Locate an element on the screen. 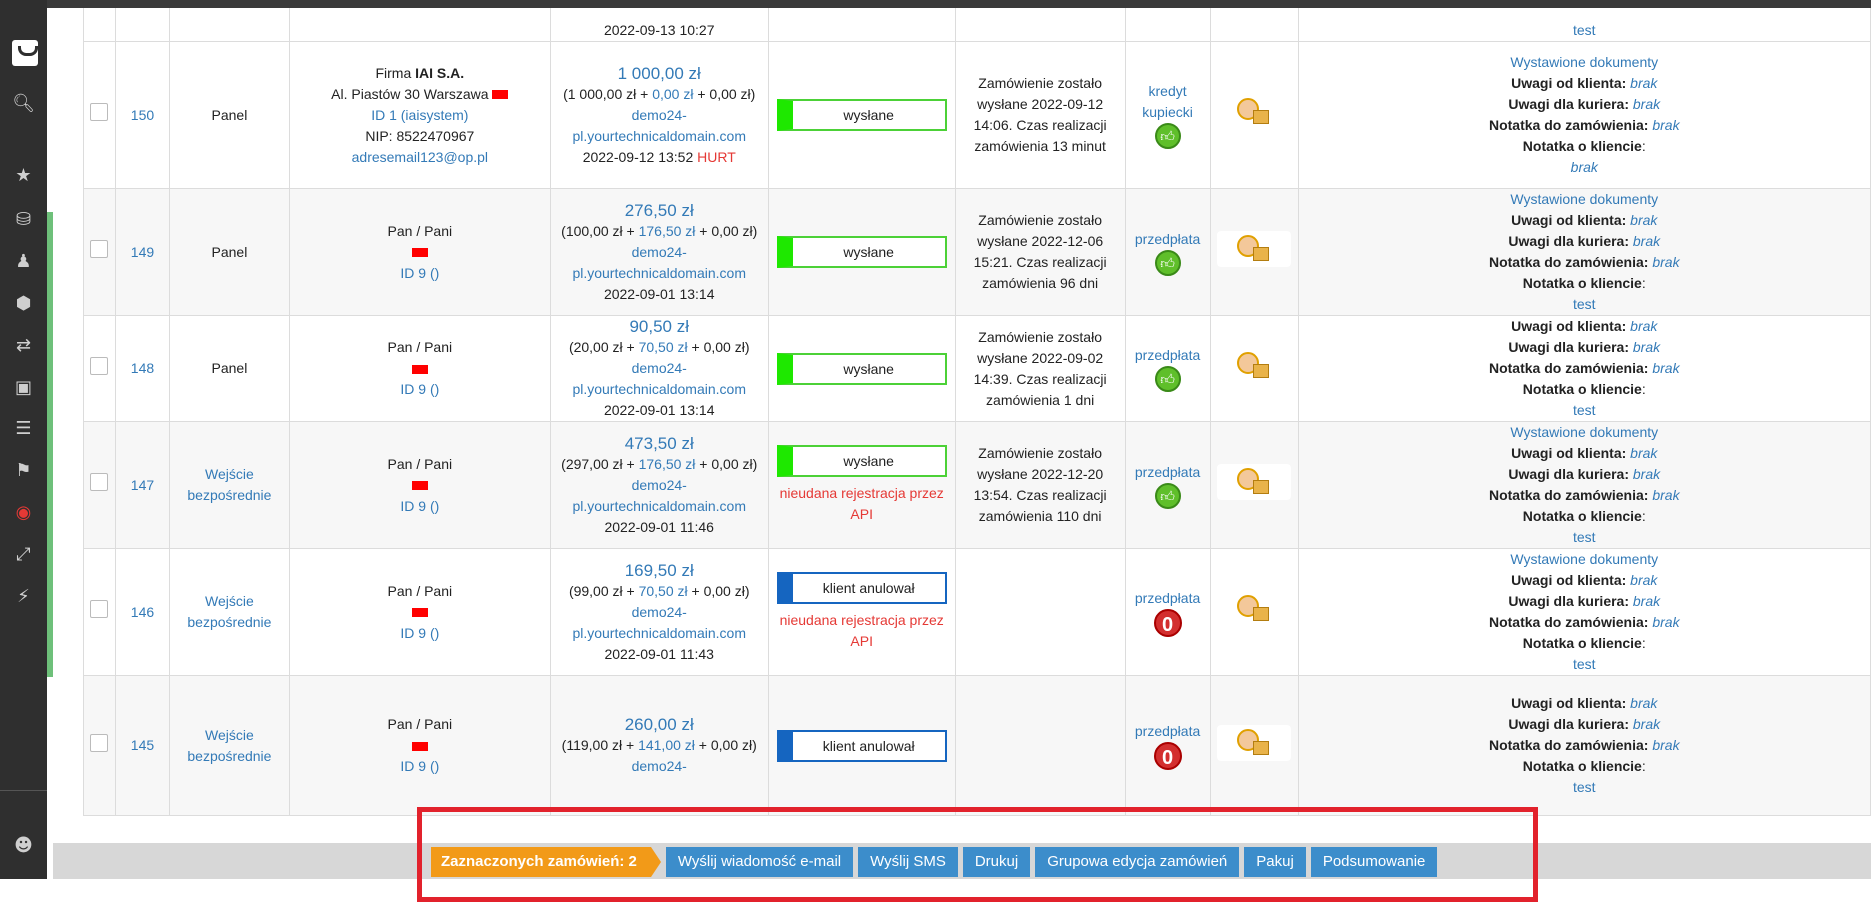 Image resolution: width=1871 pixels, height=905 pixels. routes-icon: ⇄ is located at coordinates (23, 346).